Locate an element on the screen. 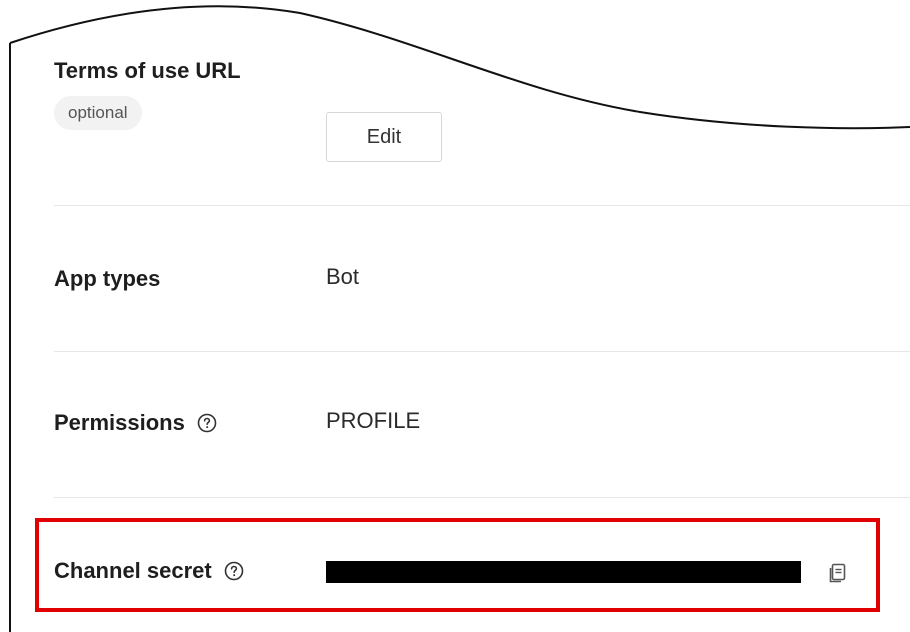  edit-button: Edit is located at coordinates (384, 137).